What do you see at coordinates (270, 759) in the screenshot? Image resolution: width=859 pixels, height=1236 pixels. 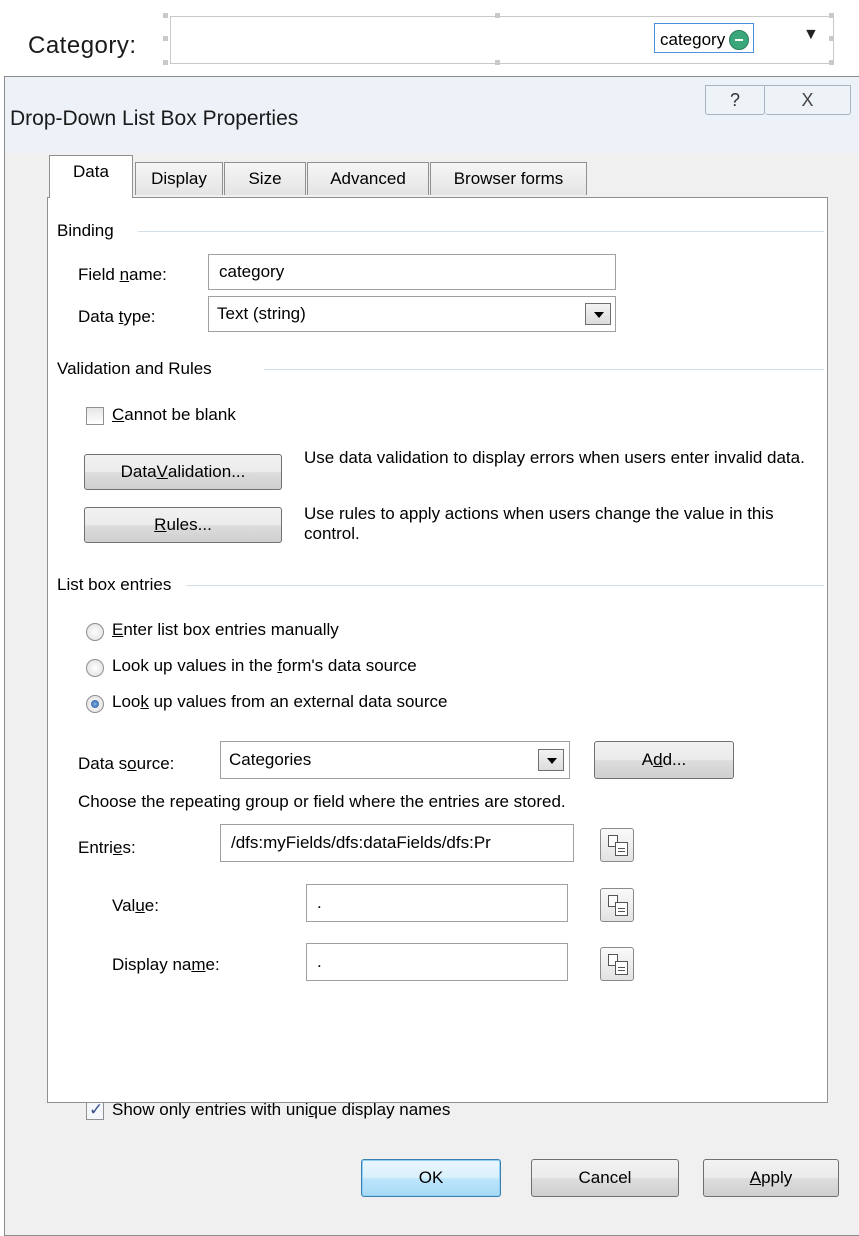 I see `data-source-value: Categories` at bounding box center [270, 759].